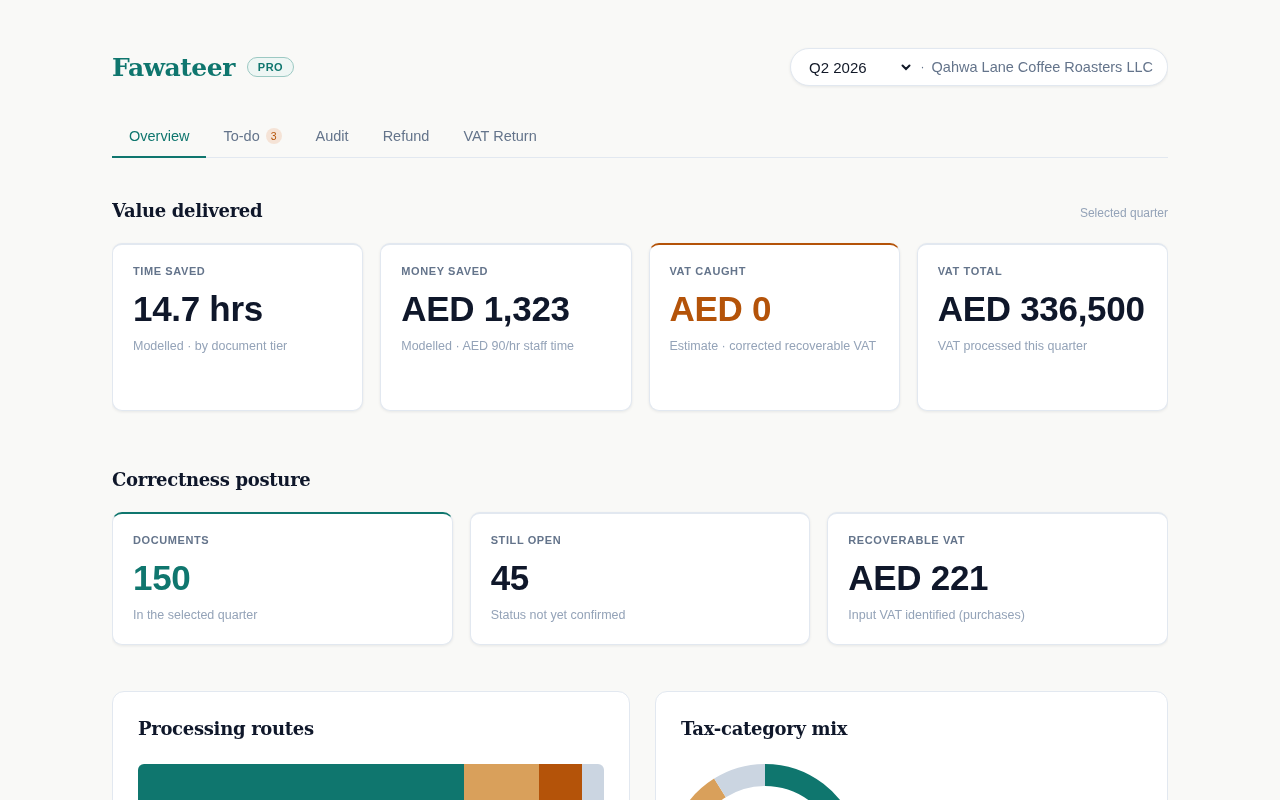 The width and height of the screenshot is (1280, 800). Describe the element at coordinates (211, 346) in the screenshot. I see `metric-caption: Modelled · by document tier` at that location.